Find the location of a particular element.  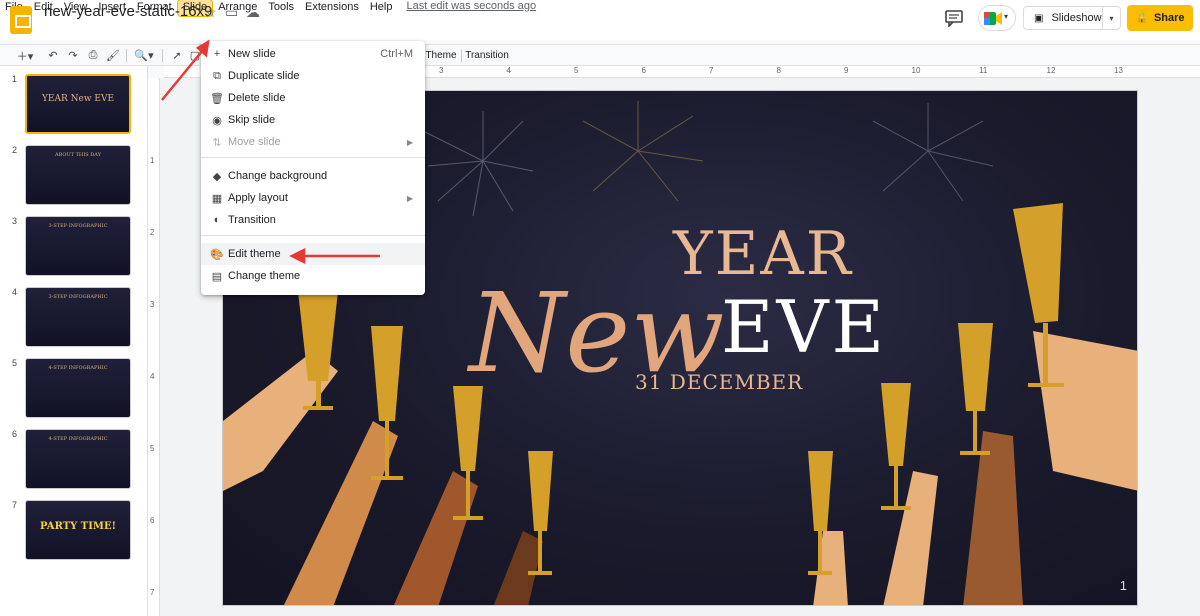

slide-number: 5 is located at coordinates (15, 363).